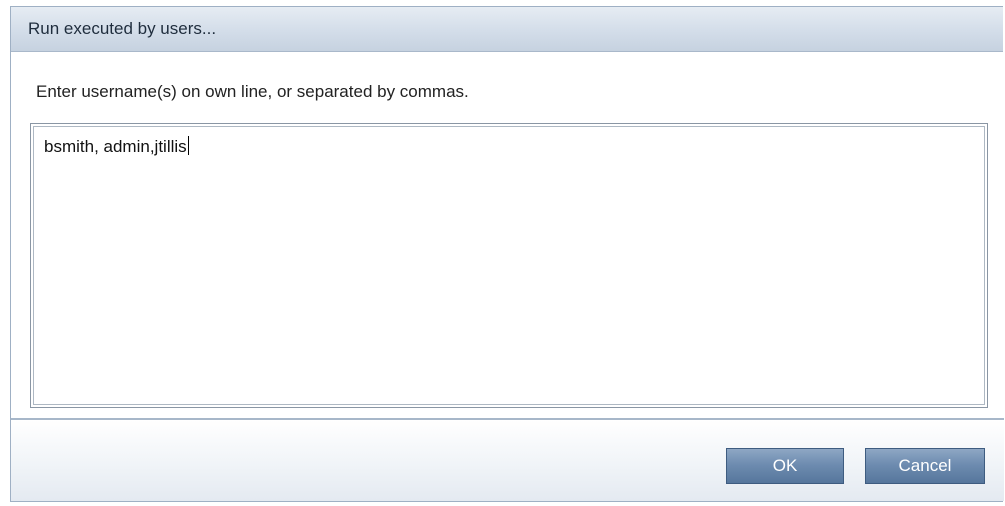  Describe the element at coordinates (115, 146) in the screenshot. I see `usernames-value: bsmith, admin,jtillis` at that location.